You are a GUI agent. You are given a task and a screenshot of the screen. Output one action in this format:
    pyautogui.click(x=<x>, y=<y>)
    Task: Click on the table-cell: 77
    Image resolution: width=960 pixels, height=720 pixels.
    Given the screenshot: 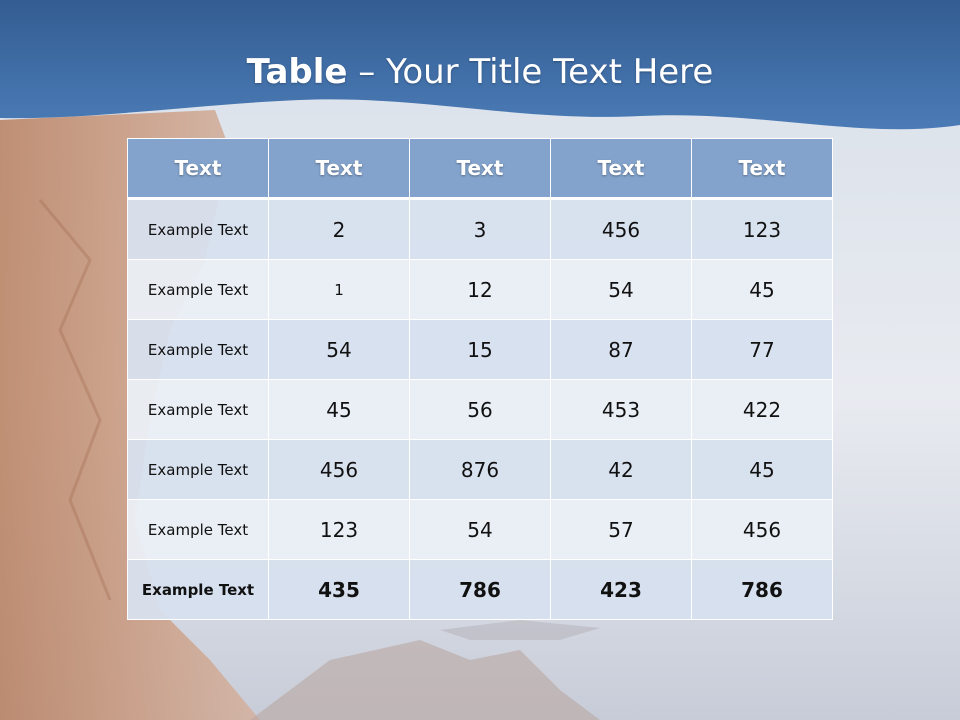 What is the action you would take?
    pyautogui.click(x=762, y=349)
    